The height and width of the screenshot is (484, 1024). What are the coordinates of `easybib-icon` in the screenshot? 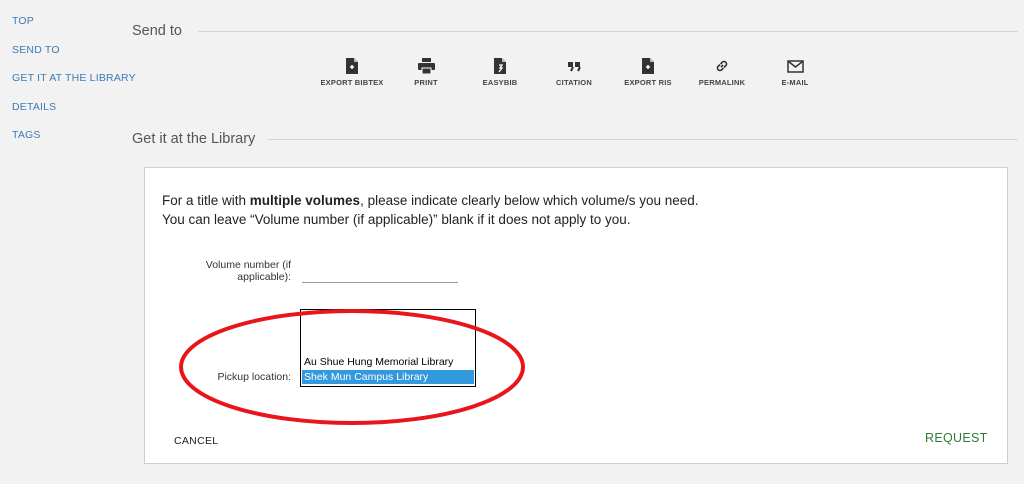 It's located at (500, 66).